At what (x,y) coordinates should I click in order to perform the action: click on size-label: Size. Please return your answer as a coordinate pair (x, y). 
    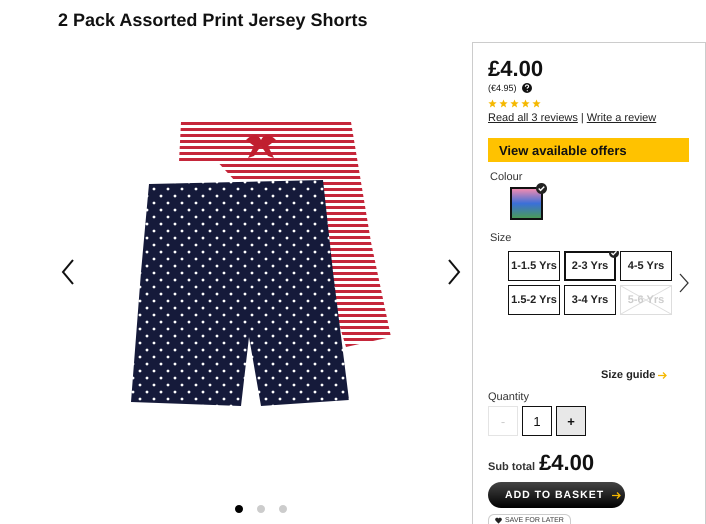
    Looking at the image, I should click on (501, 238).